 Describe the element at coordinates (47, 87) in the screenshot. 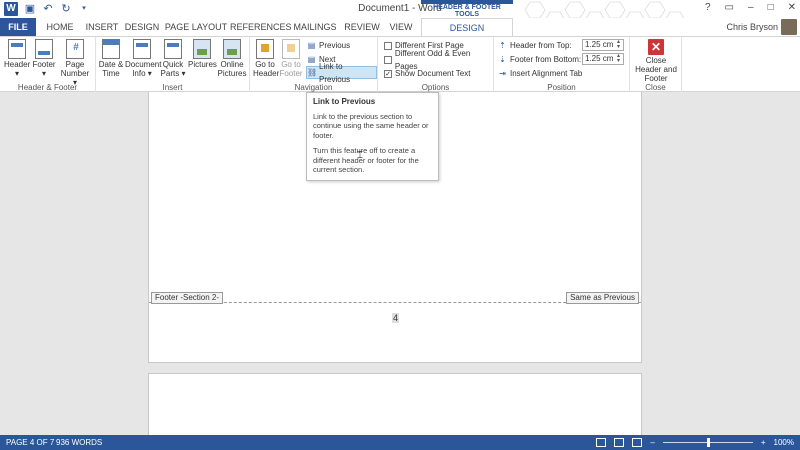

I see `group-label-header-footer: Header & Footer` at that location.